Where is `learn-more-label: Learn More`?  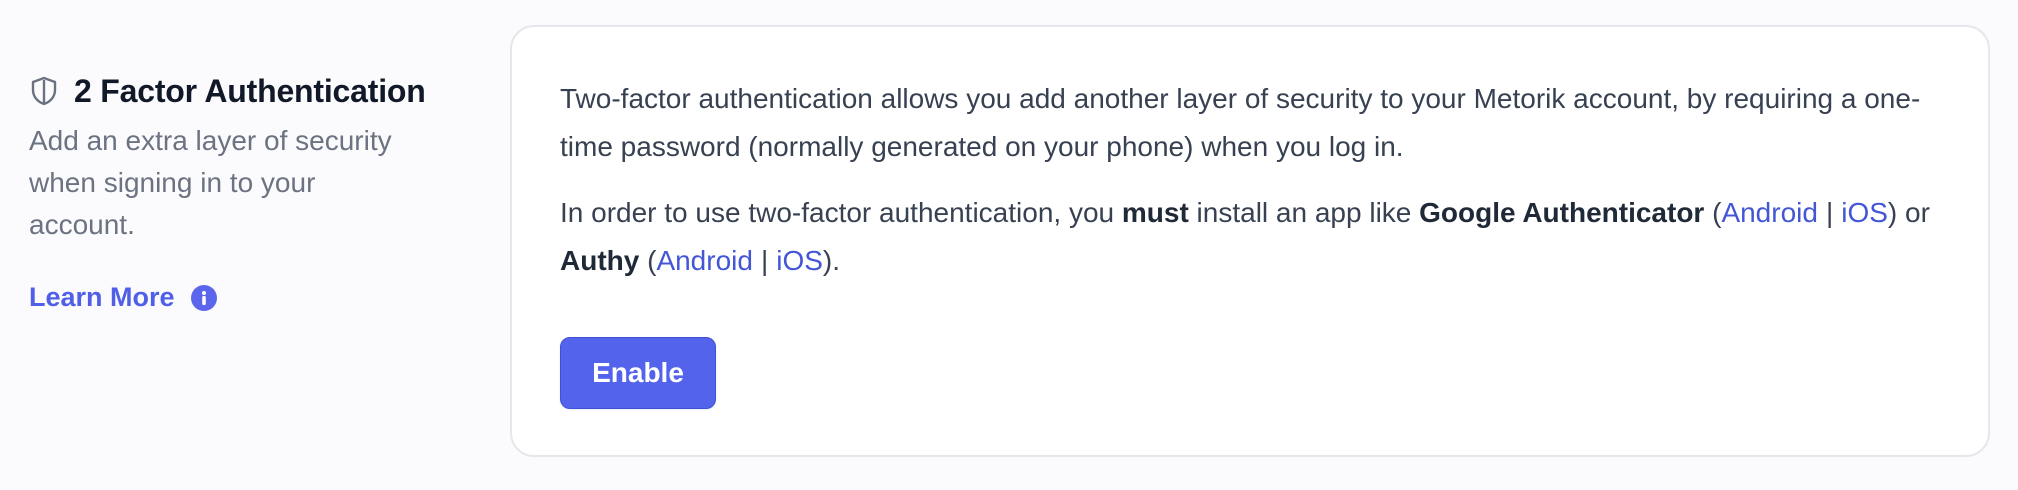 learn-more-label: Learn More is located at coordinates (102, 297).